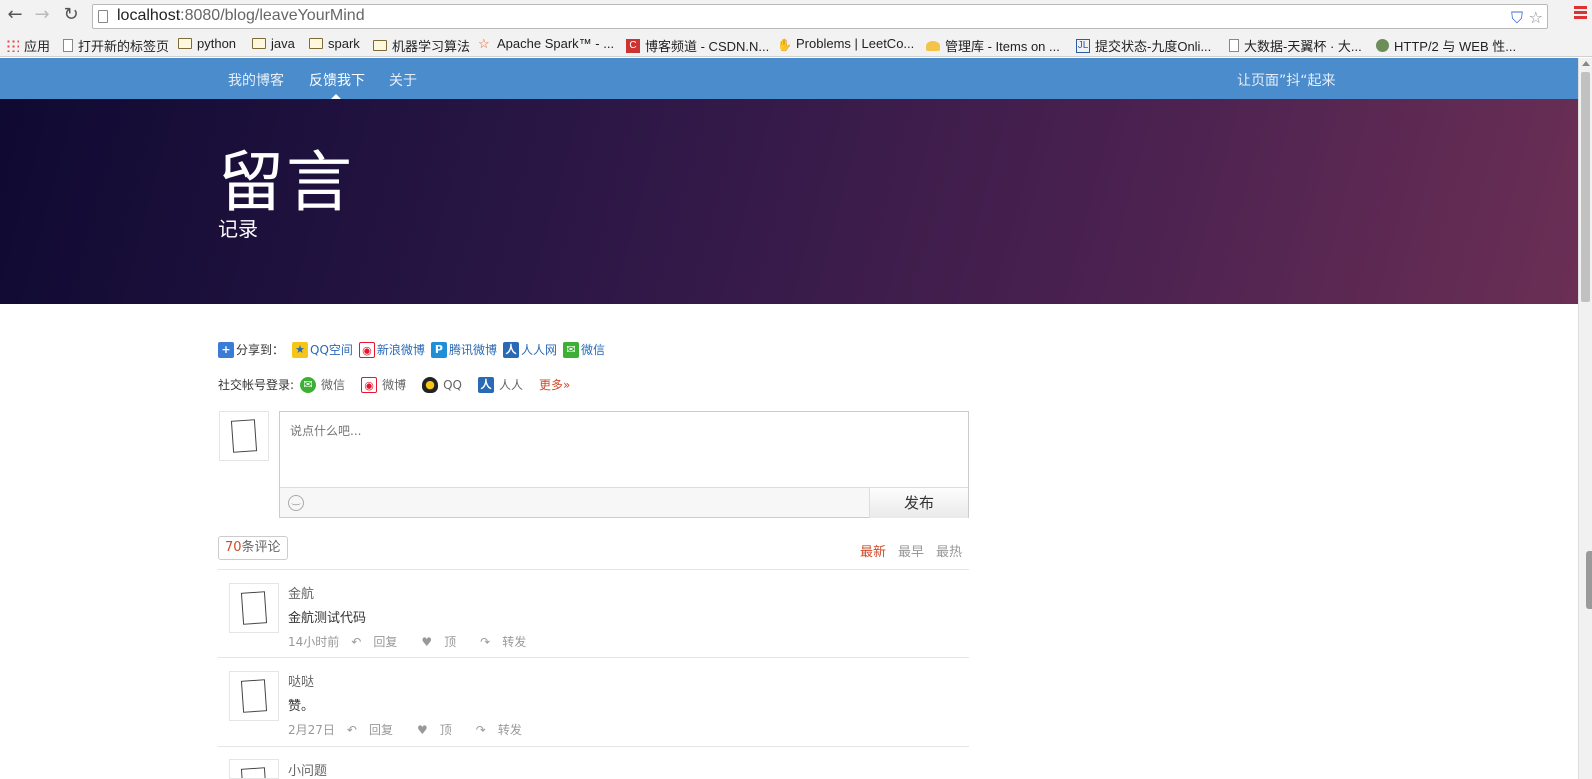 The width and height of the screenshot is (1592, 779). What do you see at coordinates (820, 16) in the screenshot?
I see `address-bar: localhost:8080/blog/leaveYourMind ⛉ ☆` at bounding box center [820, 16].